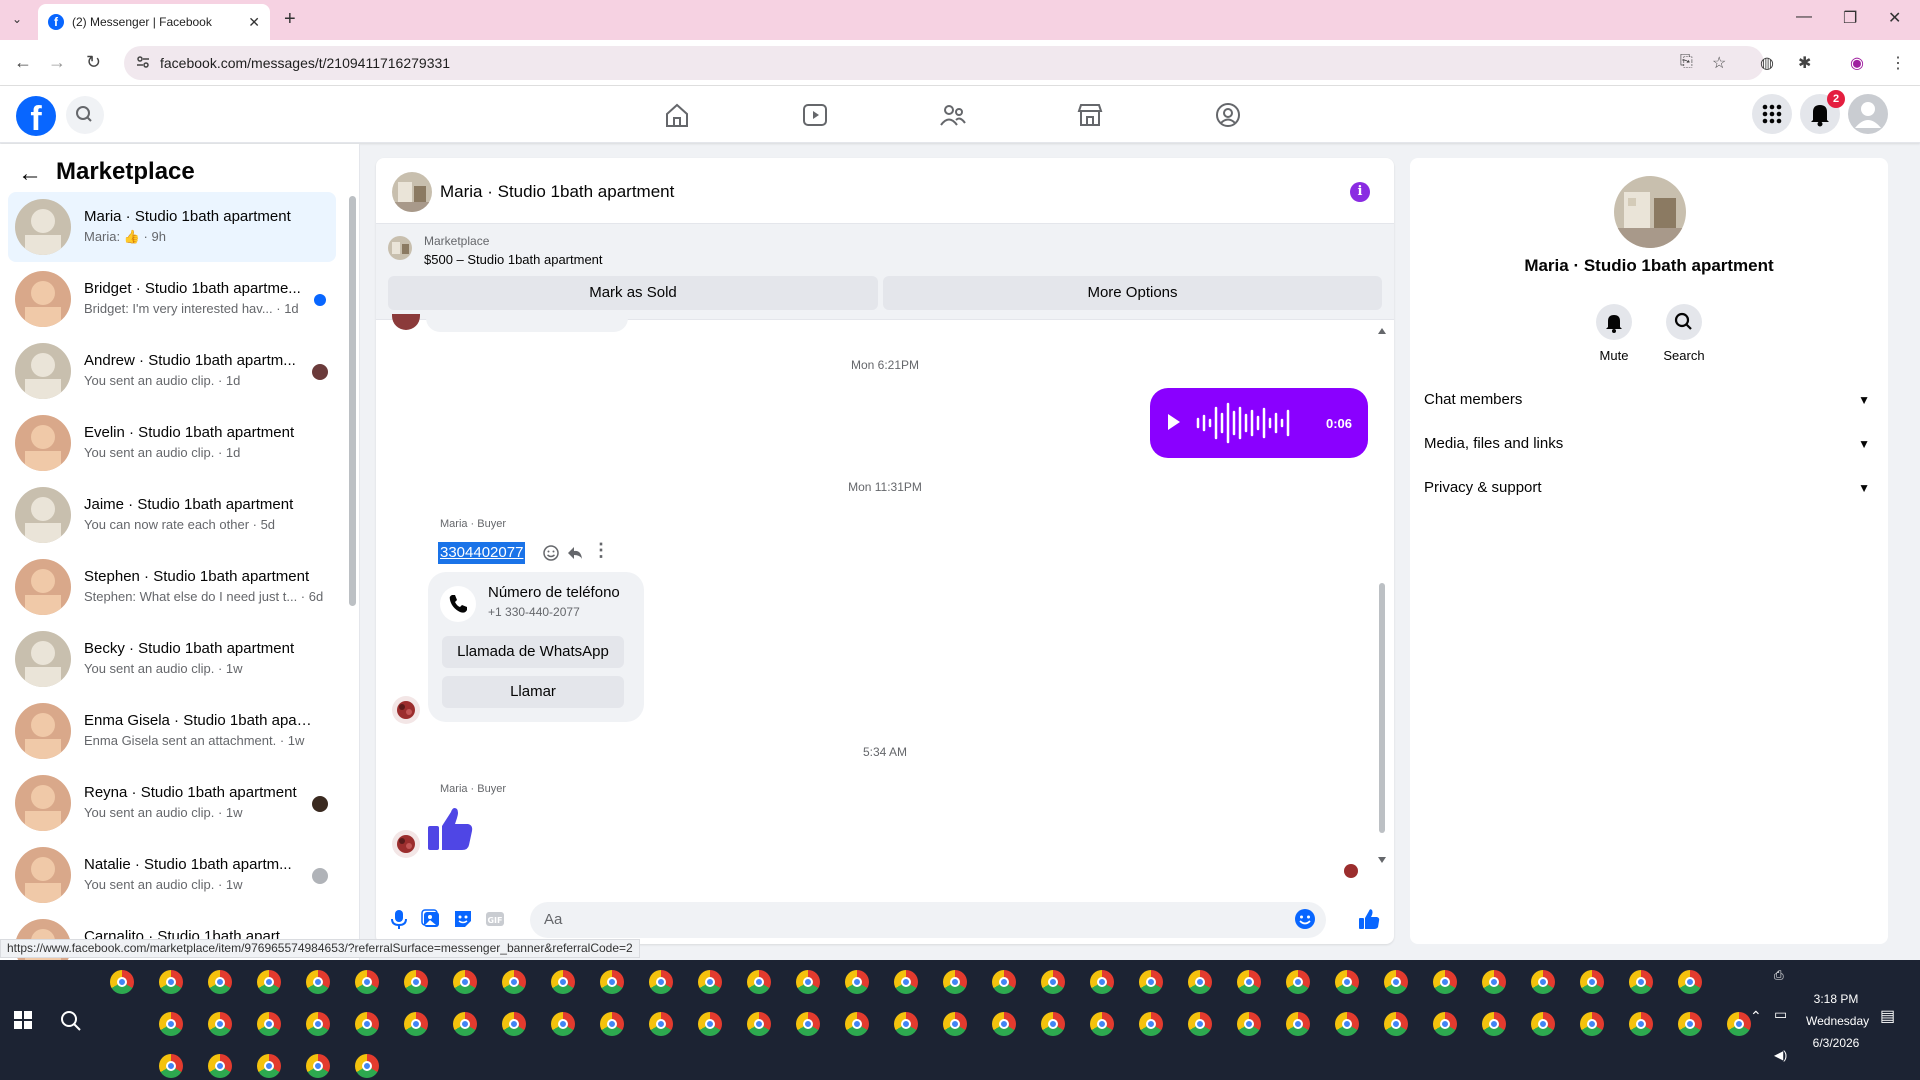 The image size is (1920, 1080). What do you see at coordinates (1756, 1016) in the screenshot?
I see `show-hidden-icons: ⌃` at bounding box center [1756, 1016].